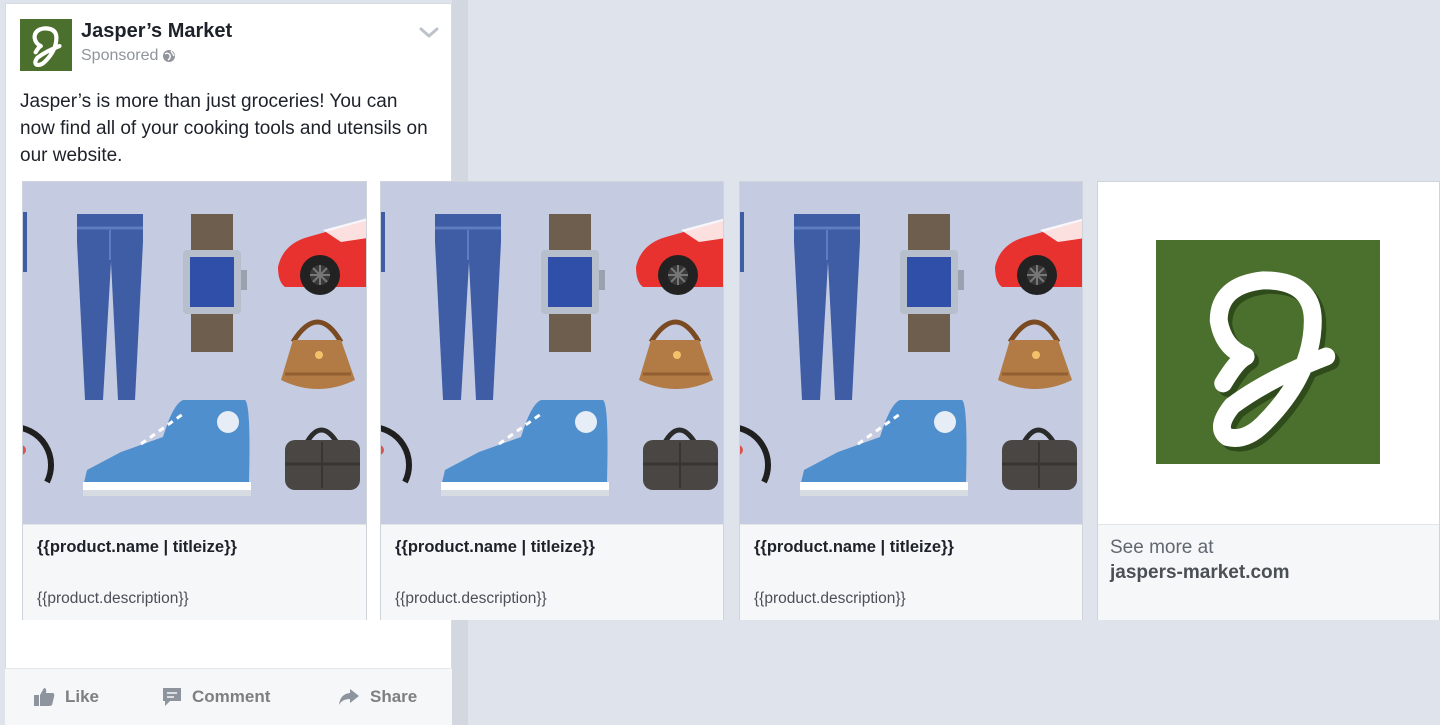 This screenshot has width=1440, height=725. Describe the element at coordinates (120, 55) in the screenshot. I see `sponsored-text: Sponsored` at that location.